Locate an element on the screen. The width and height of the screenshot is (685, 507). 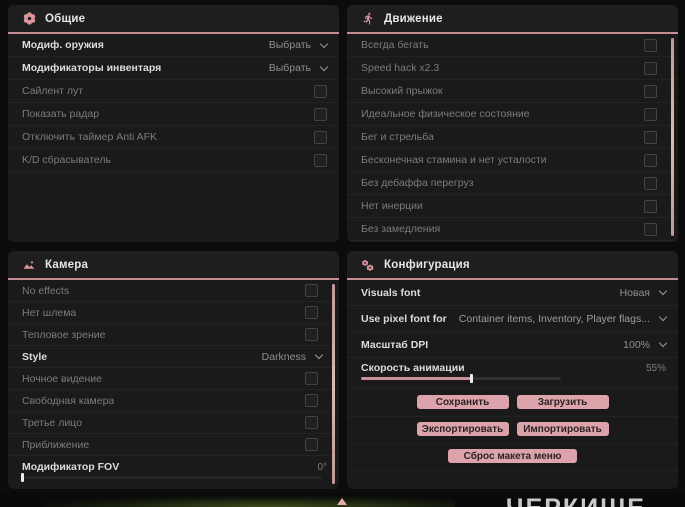
dpi-scale-select: 100% is located at coordinates (645, 344).